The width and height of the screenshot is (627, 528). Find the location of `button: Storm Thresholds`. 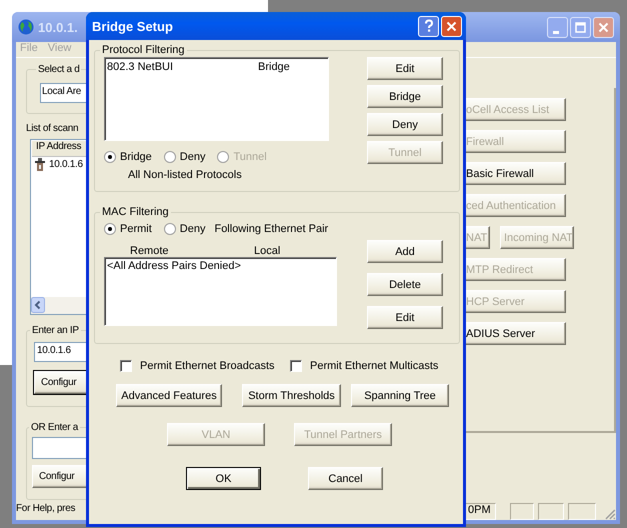

button: Storm Thresholds is located at coordinates (291, 395).